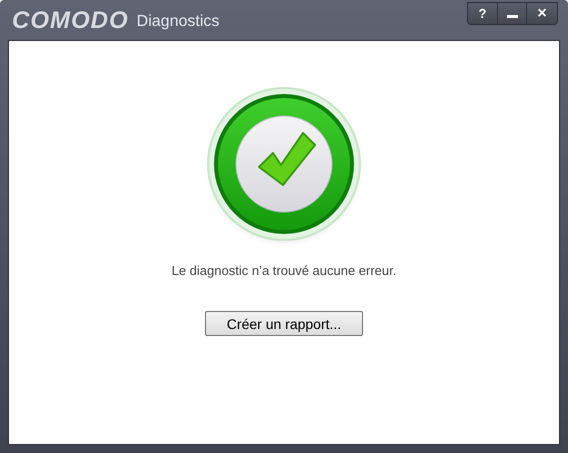 Image resolution: width=568 pixels, height=453 pixels. What do you see at coordinates (541, 13) in the screenshot?
I see `close-button: ×` at bounding box center [541, 13].